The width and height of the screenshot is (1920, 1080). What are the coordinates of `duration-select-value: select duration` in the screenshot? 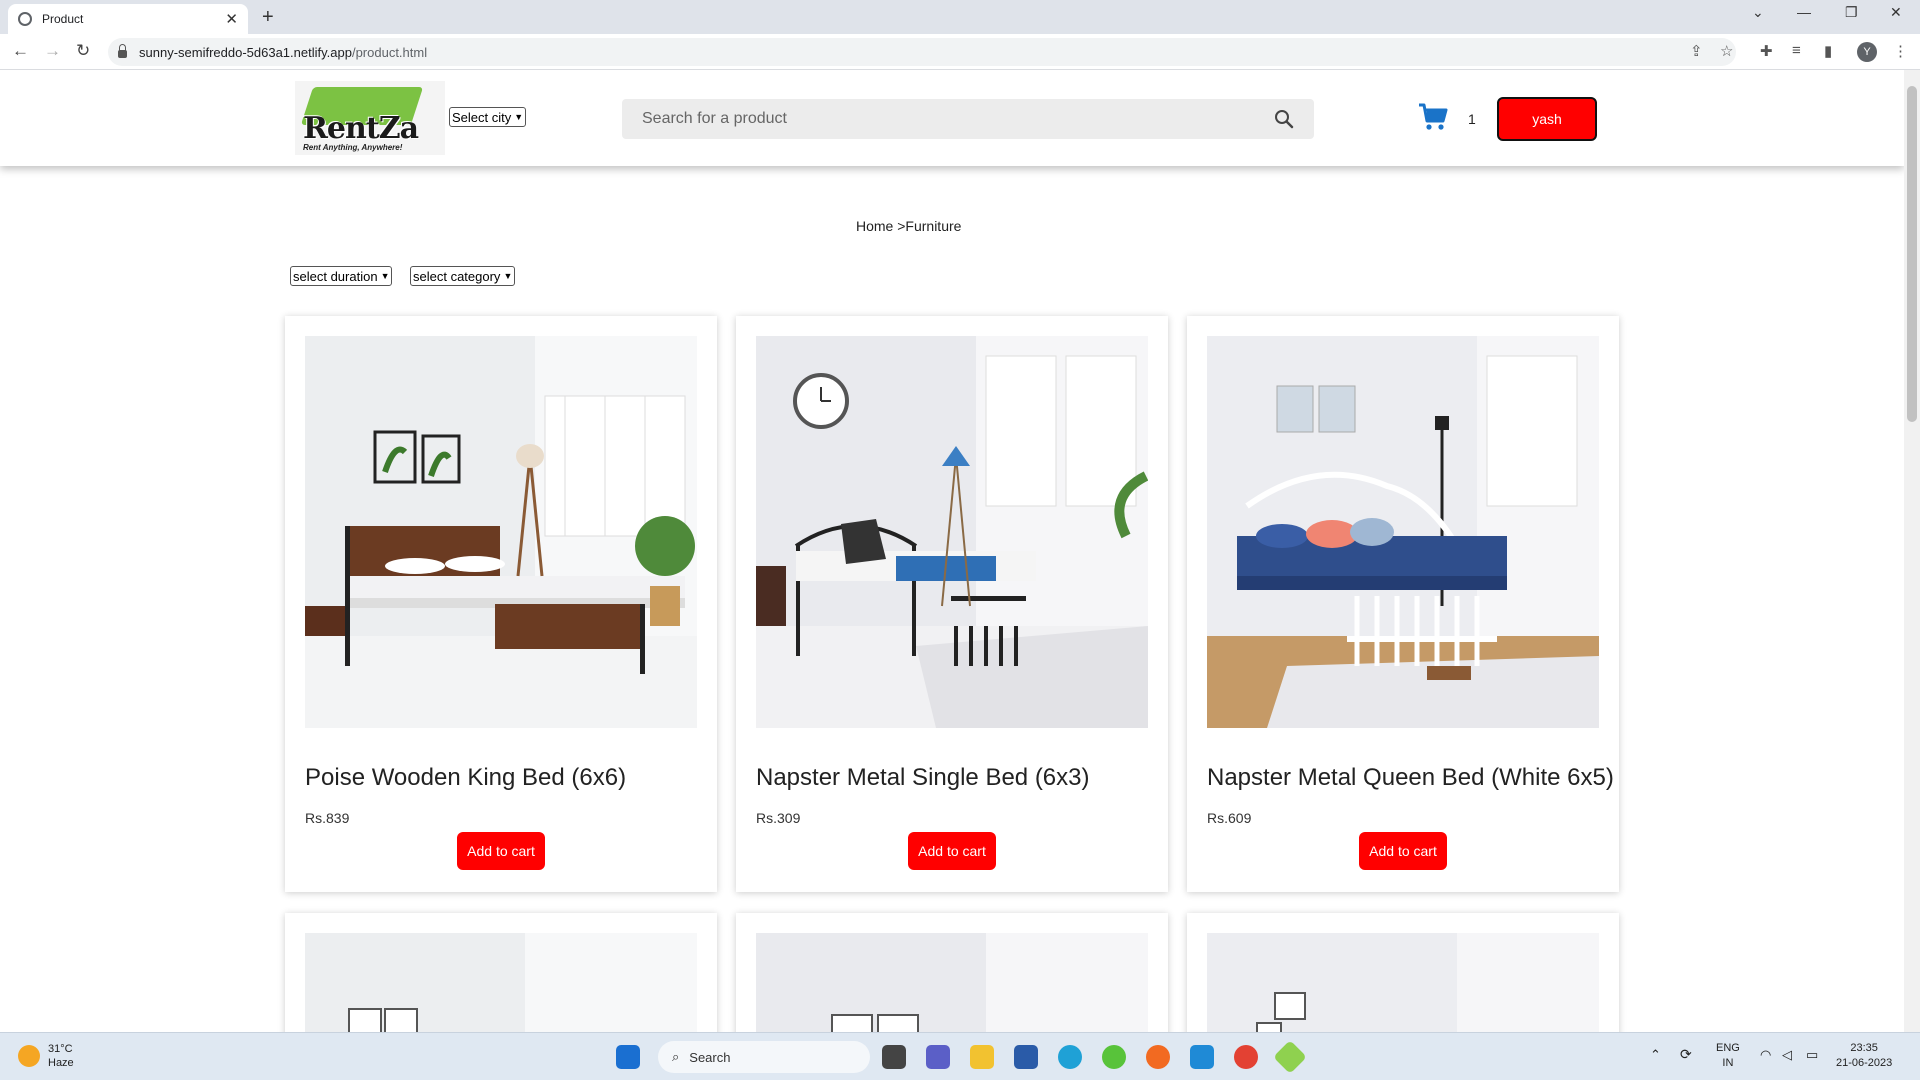 It's located at (335, 276).